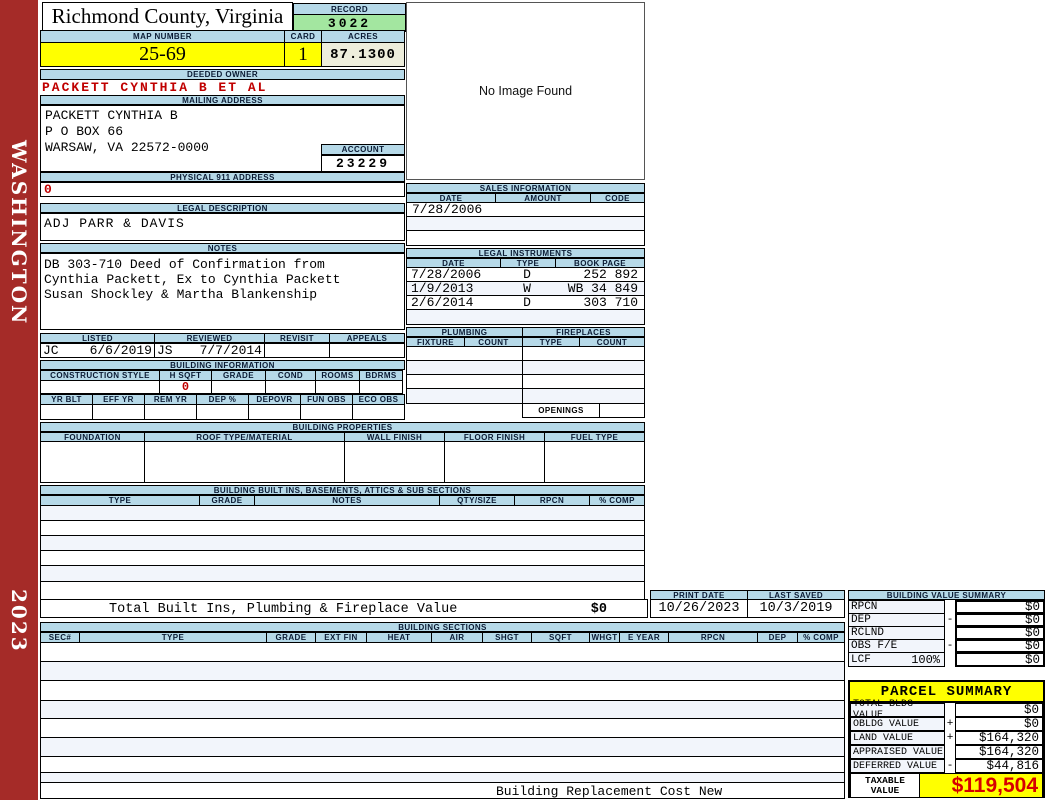 This screenshot has width=1050, height=800. What do you see at coordinates (162, 54) in the screenshot?
I see `map-number-value: 25-69` at bounding box center [162, 54].